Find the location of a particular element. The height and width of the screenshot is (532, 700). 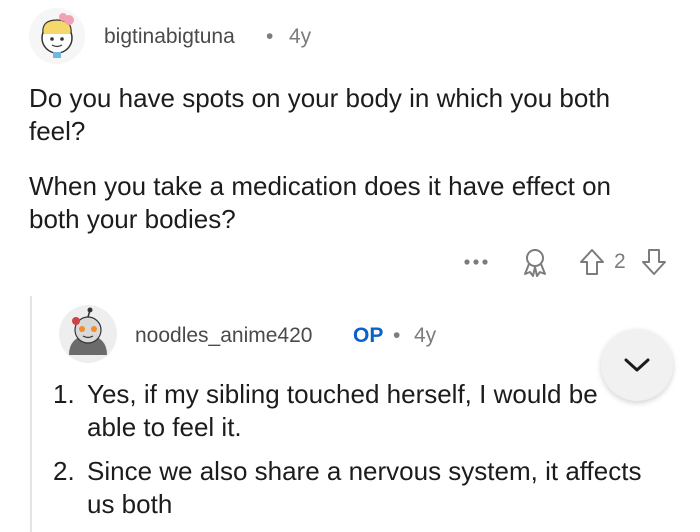

award-icon is located at coordinates (535, 262).